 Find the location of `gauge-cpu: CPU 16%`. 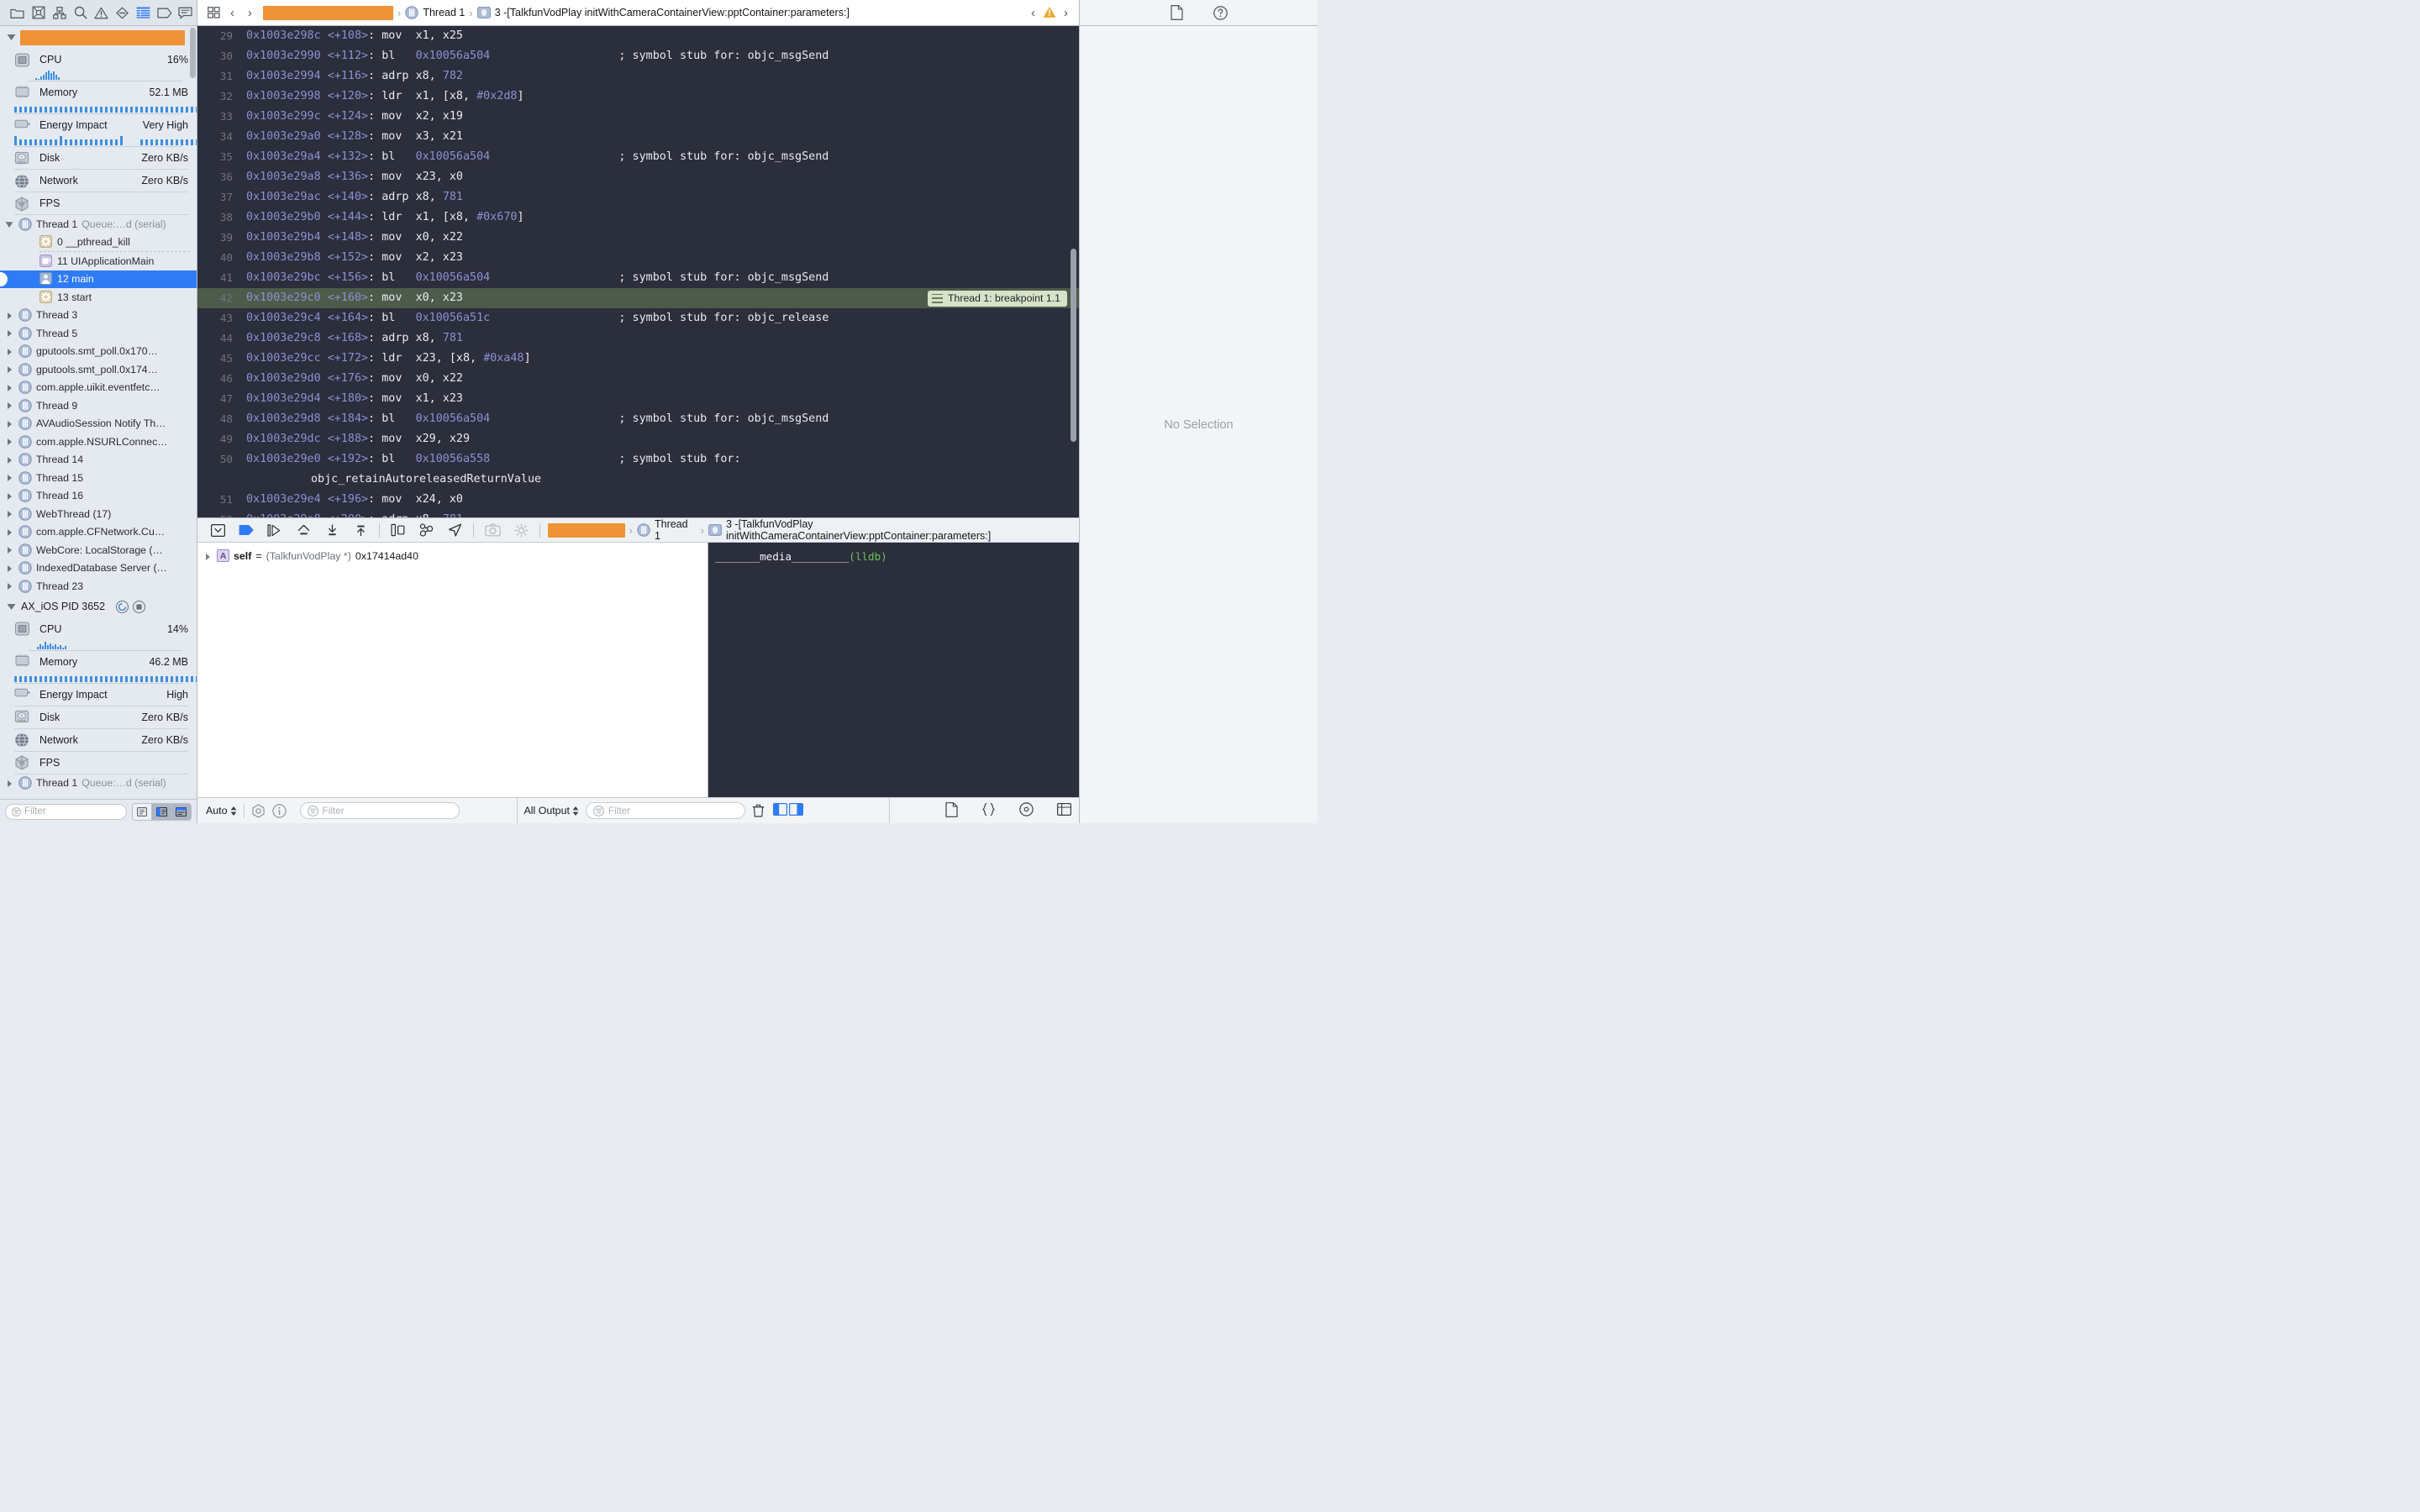

gauge-cpu: CPU 16% is located at coordinates (98, 60).